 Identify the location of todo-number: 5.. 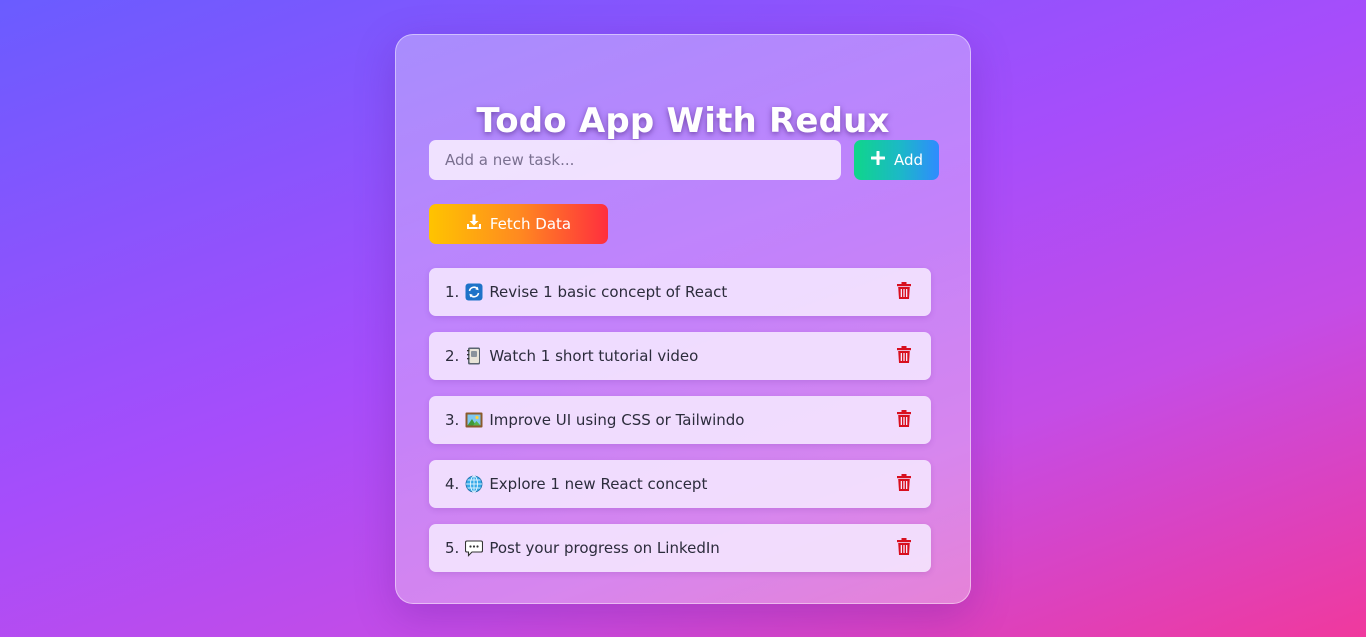
(452, 548).